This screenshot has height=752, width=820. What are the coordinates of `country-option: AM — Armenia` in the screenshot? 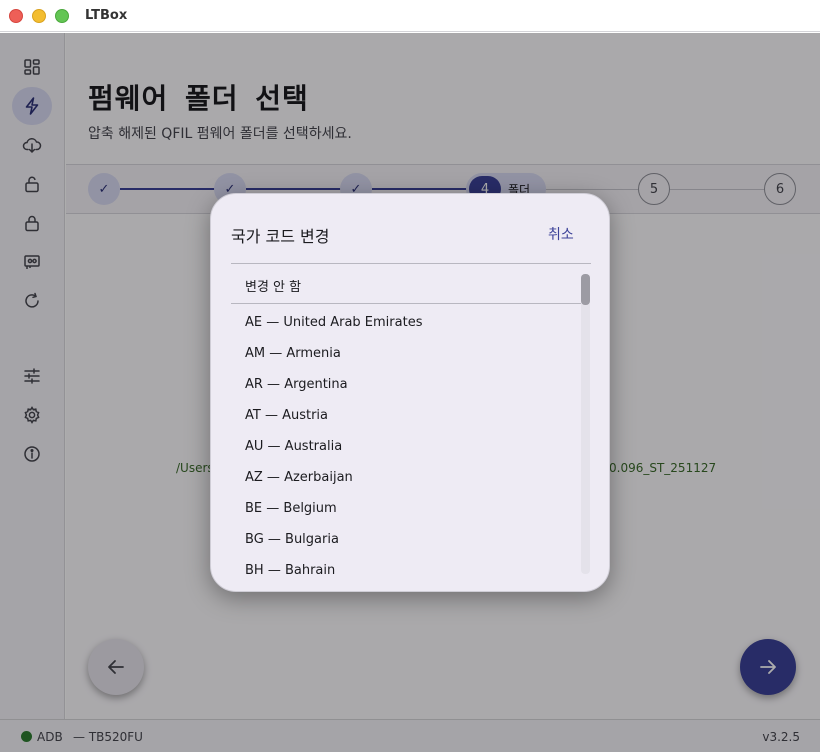 It's located at (406, 353).